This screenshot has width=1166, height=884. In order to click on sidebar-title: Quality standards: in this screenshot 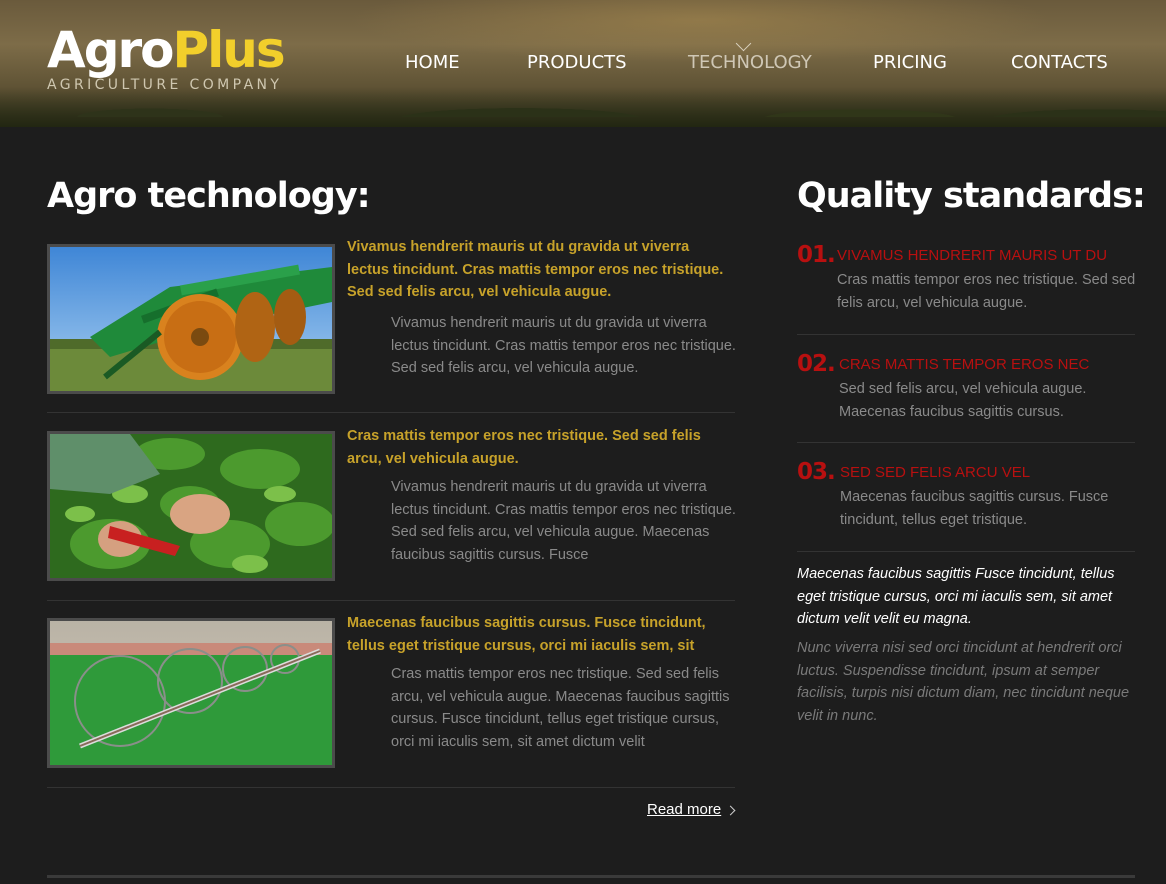, I will do `click(971, 196)`.